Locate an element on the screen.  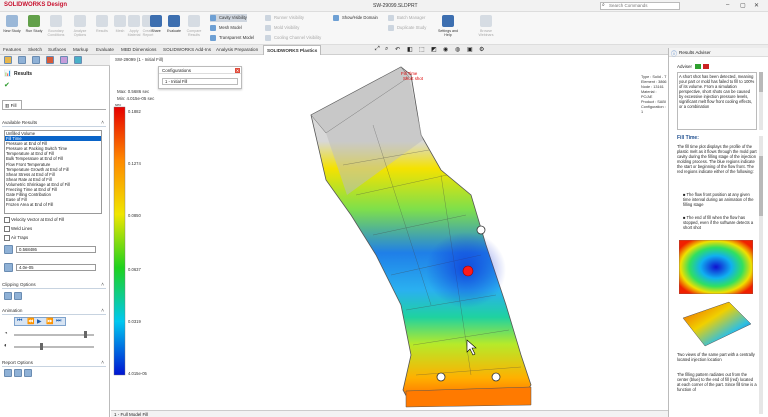
legend-tick: 0.1882 is located at coordinates (134, 111).